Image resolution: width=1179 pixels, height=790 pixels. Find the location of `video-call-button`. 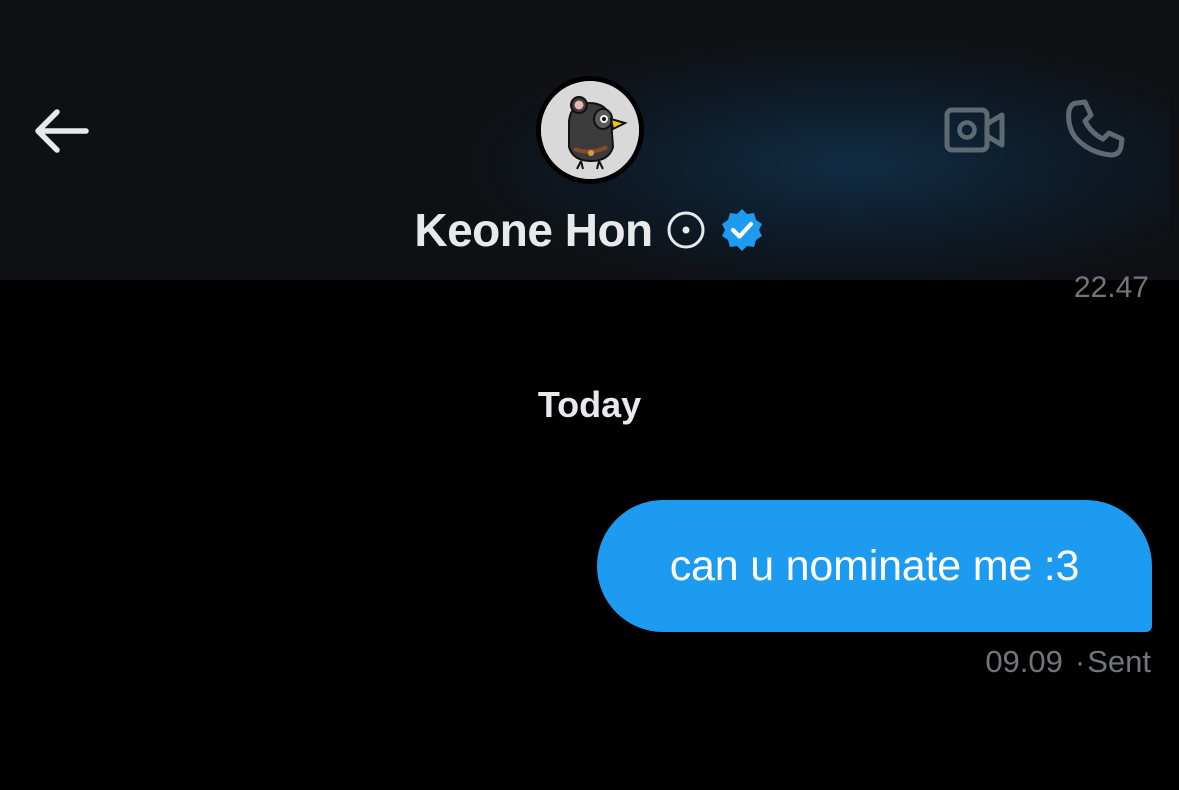

video-call-button is located at coordinates (975, 130).